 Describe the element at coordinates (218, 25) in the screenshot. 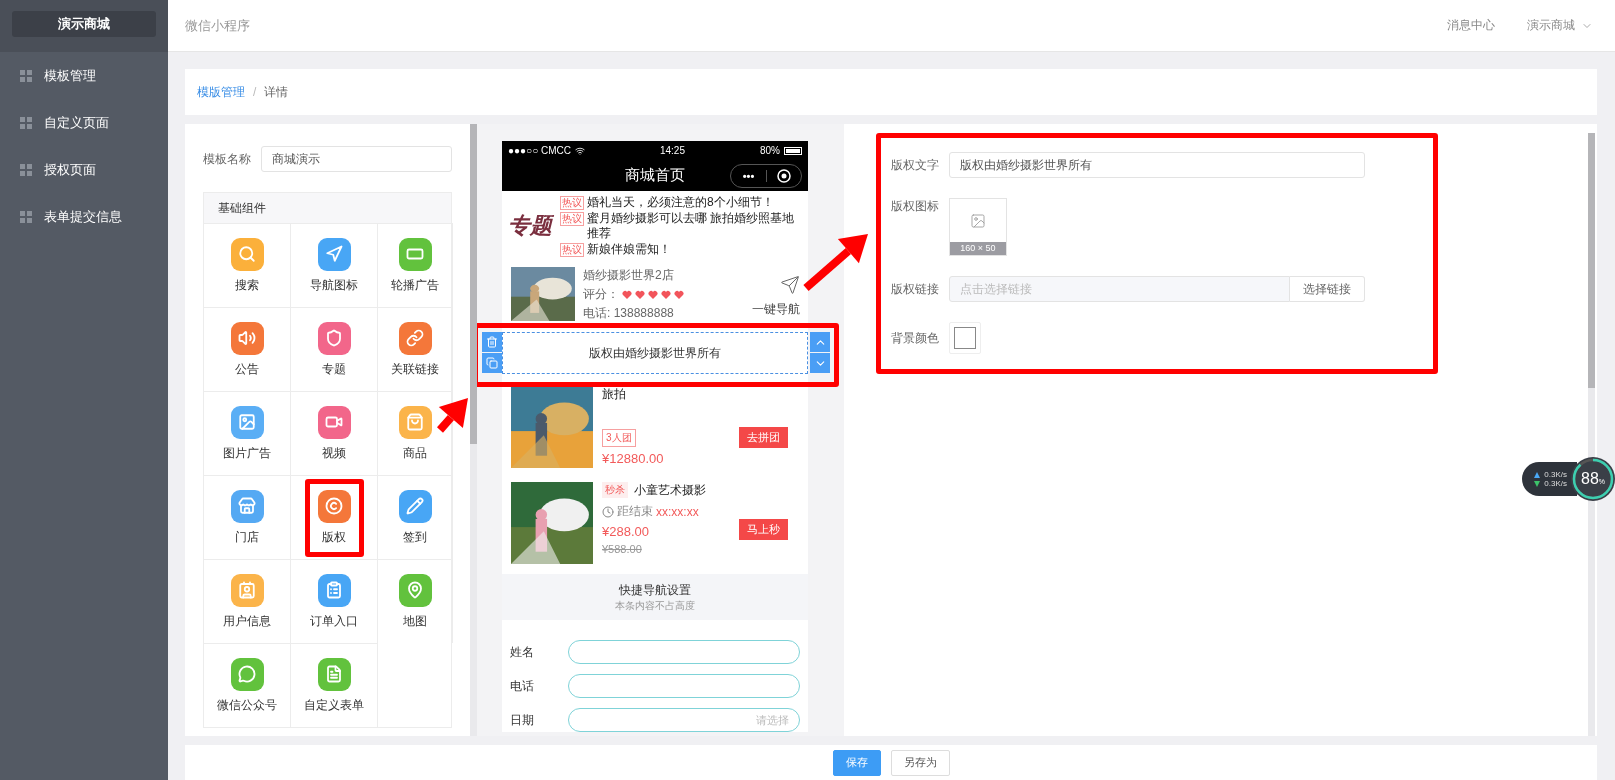

I see `page-title: 微信小程序` at that location.